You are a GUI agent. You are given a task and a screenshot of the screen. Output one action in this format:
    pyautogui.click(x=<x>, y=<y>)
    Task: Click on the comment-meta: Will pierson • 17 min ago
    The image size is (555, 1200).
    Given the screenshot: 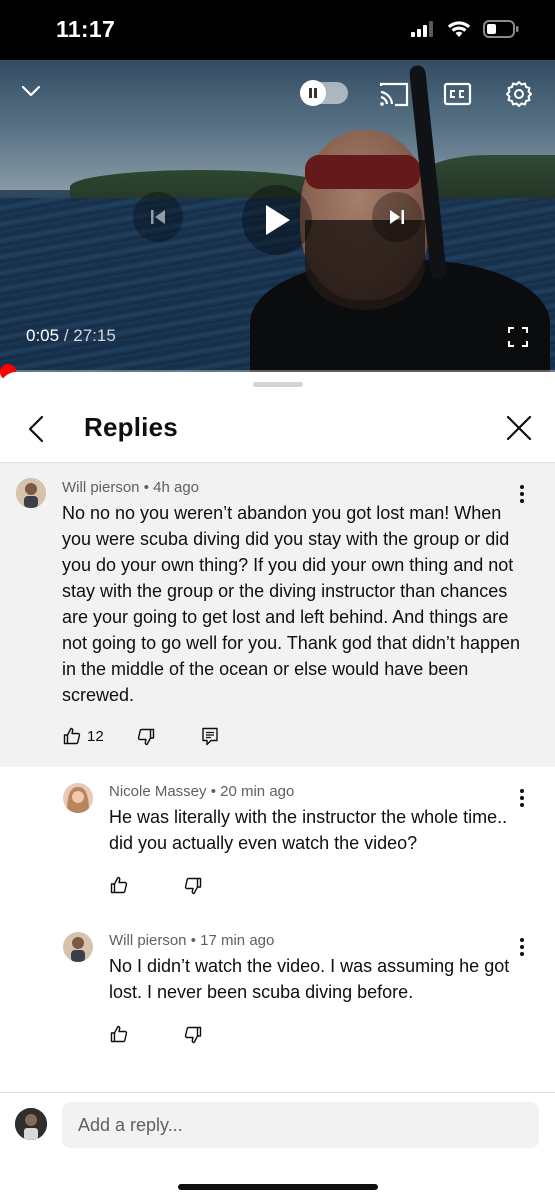 What is the action you would take?
    pyautogui.click(x=192, y=940)
    